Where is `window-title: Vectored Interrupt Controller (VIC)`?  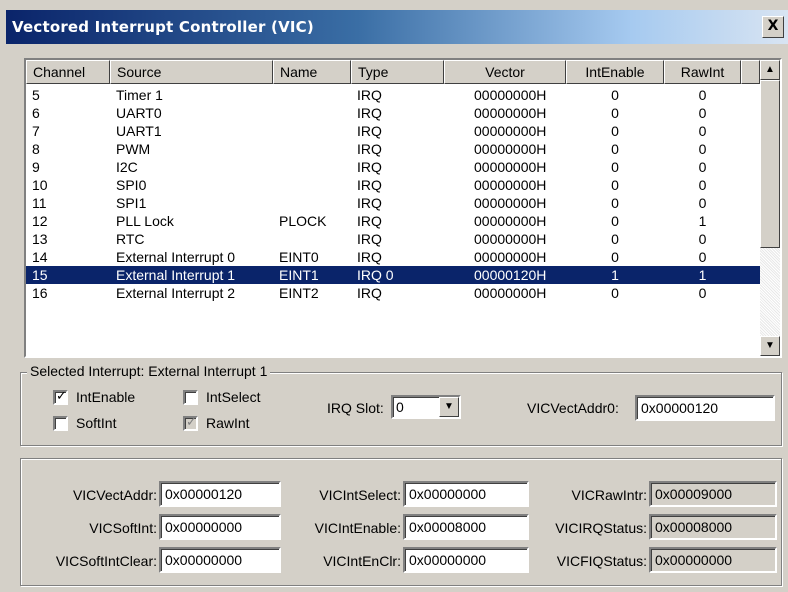 window-title: Vectored Interrupt Controller (VIC) is located at coordinates (163, 27).